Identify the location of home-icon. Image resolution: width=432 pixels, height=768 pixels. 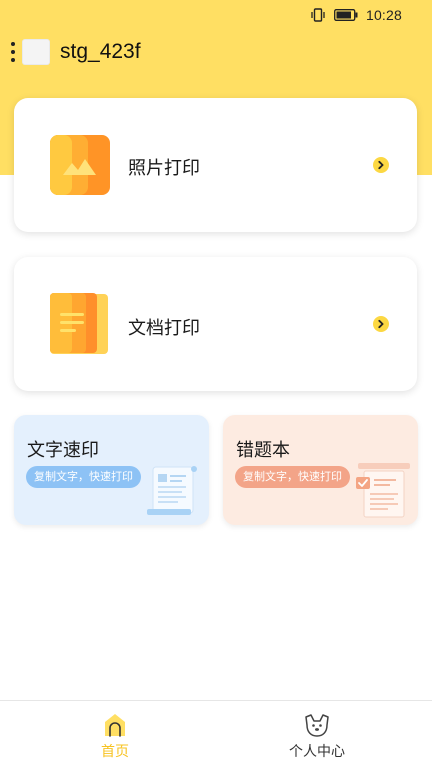
(115, 725).